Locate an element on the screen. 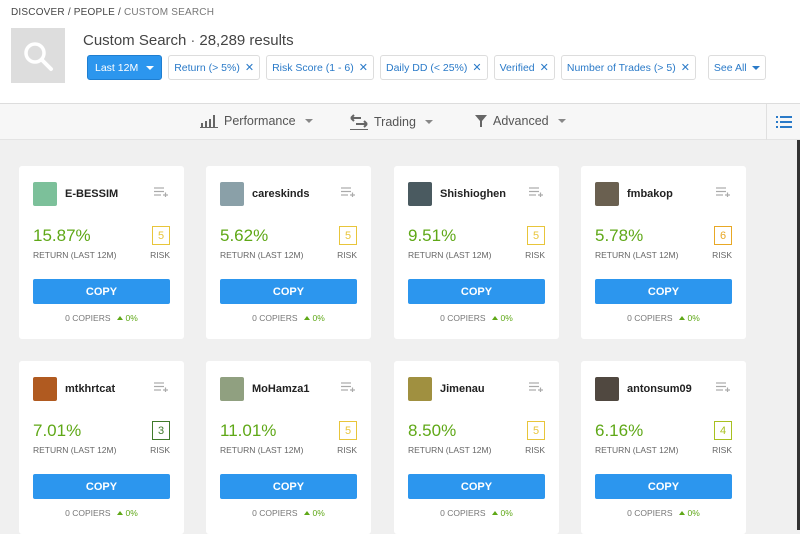 Image resolution: width=800 pixels, height=534 pixels. filter-chip: Return (> 5%) ✕ is located at coordinates (214, 67).